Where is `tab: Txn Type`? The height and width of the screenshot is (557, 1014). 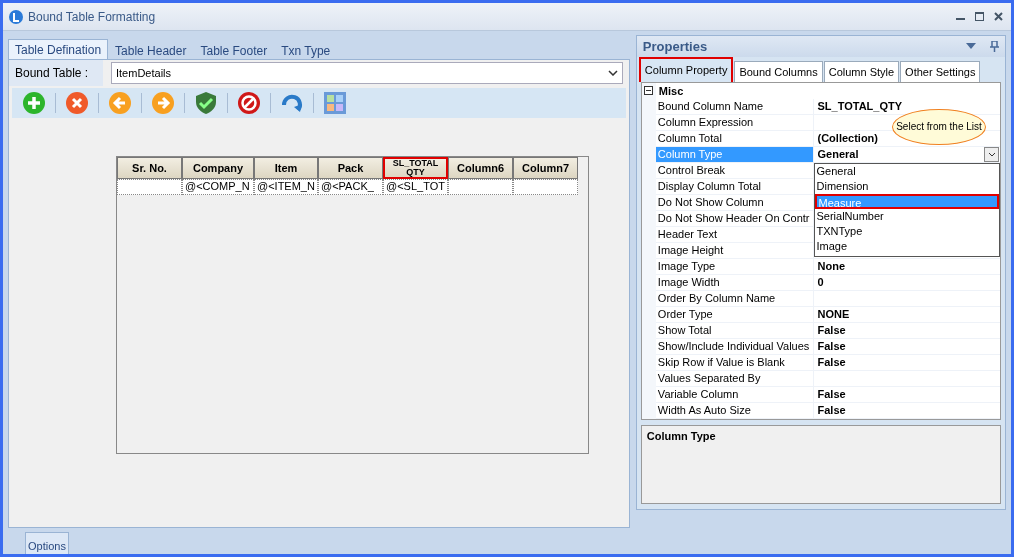
tab: Txn Type is located at coordinates (306, 50).